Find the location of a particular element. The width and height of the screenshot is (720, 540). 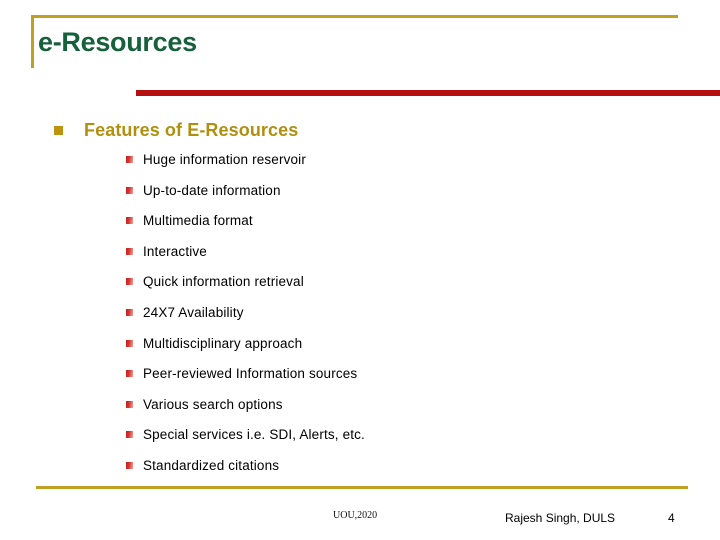

list-item: Peer-reviewed Information sources is located at coordinates (416, 379).